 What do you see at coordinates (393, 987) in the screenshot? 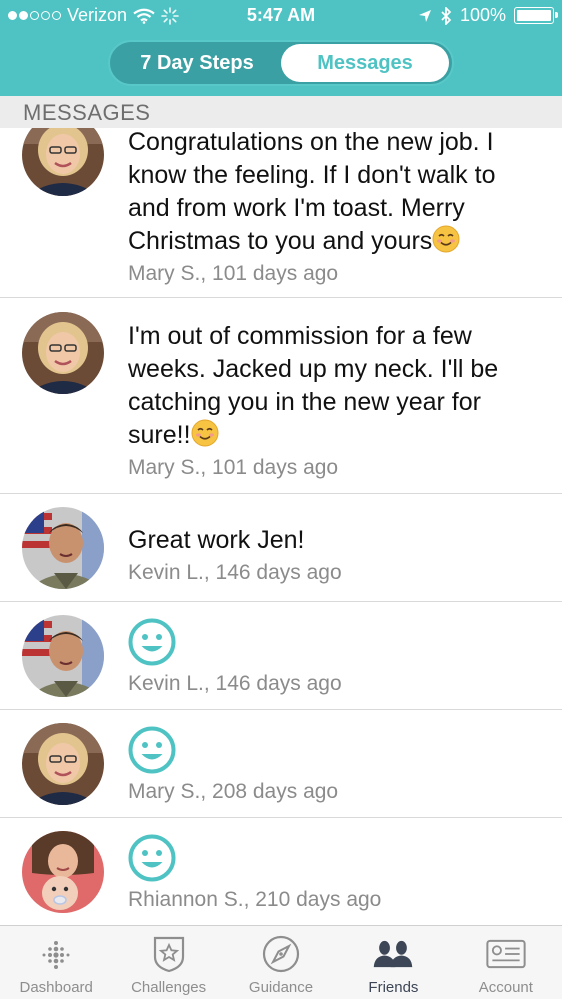
I see `tab-label: Friends` at bounding box center [393, 987].